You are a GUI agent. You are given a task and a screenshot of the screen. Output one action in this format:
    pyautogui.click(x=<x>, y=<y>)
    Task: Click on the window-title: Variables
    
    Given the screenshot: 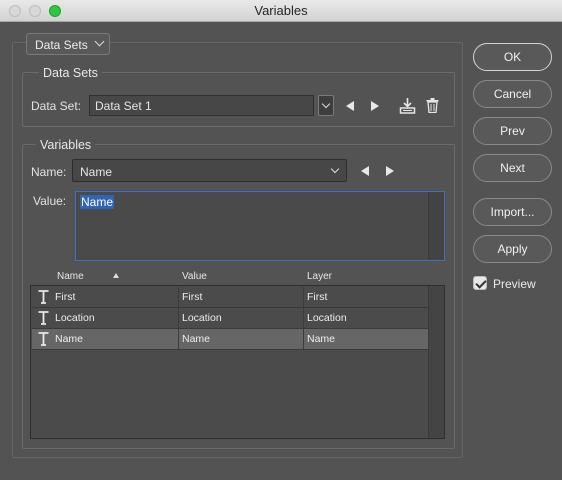 What is the action you would take?
    pyautogui.click(x=281, y=10)
    